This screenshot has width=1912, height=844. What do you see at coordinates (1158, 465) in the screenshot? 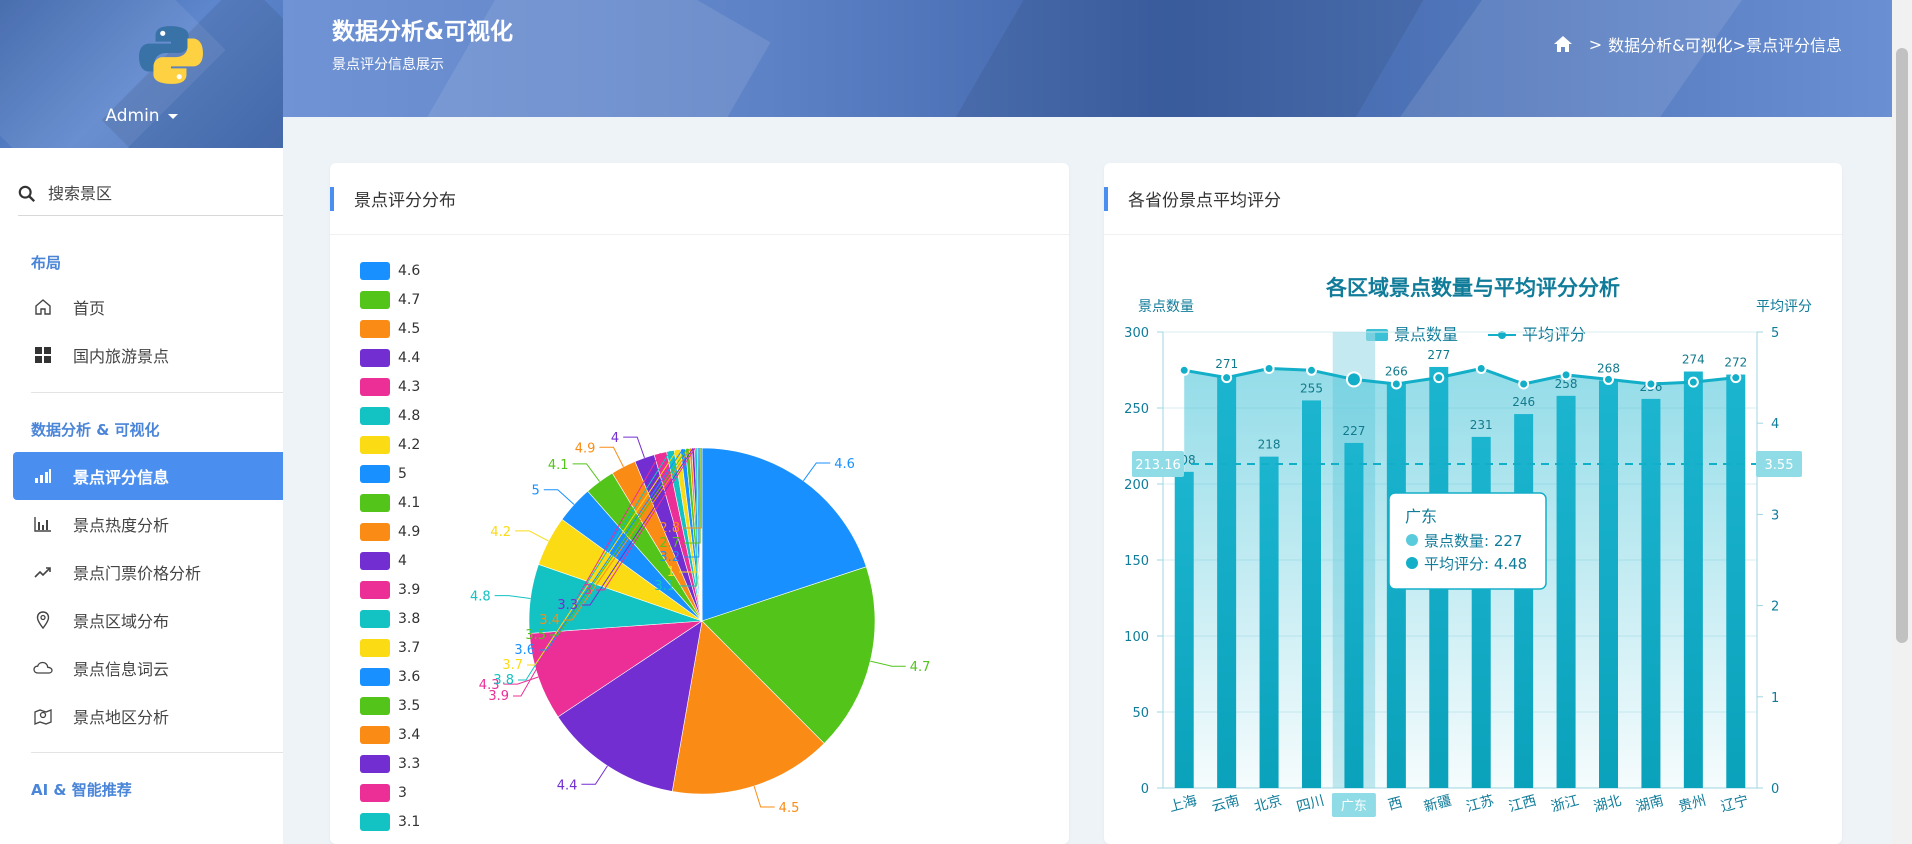
I see `average-left-label: 213.16` at bounding box center [1158, 465].